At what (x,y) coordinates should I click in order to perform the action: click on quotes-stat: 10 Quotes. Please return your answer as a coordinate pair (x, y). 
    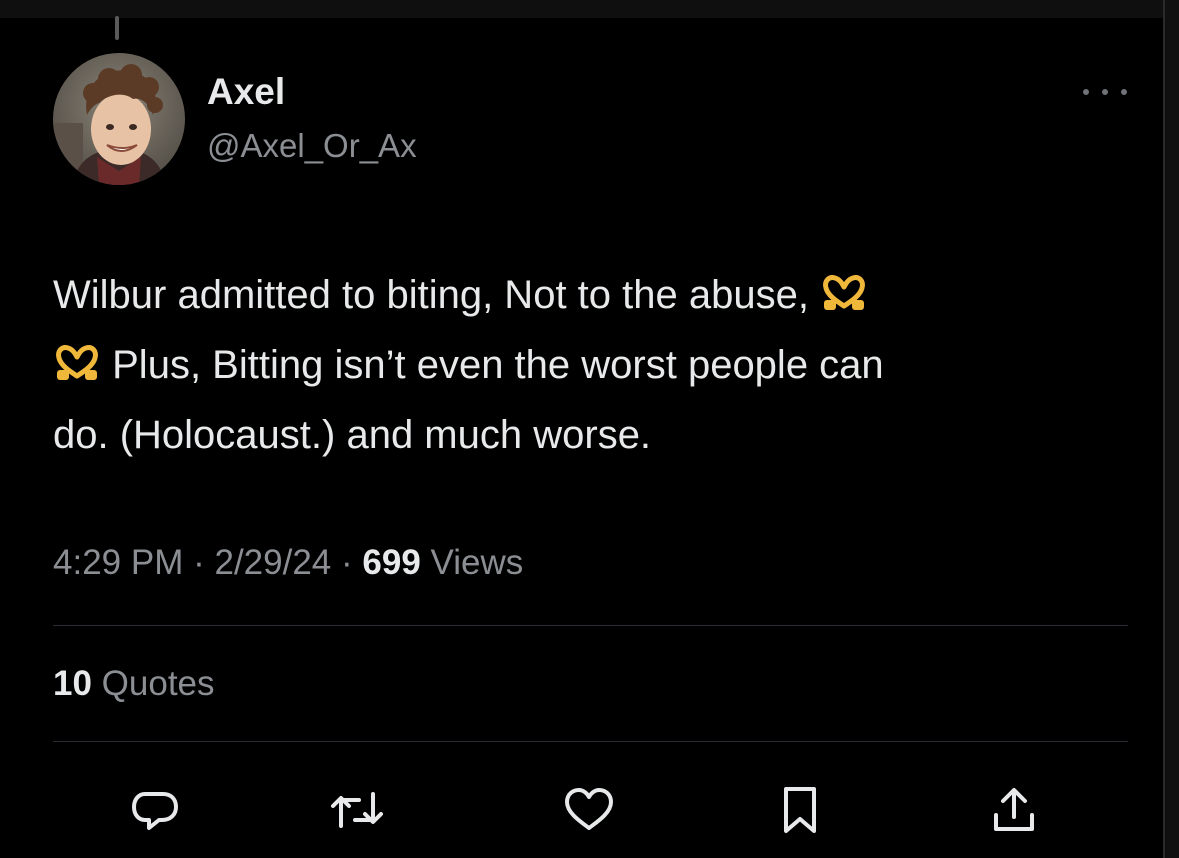
    Looking at the image, I should click on (134, 684).